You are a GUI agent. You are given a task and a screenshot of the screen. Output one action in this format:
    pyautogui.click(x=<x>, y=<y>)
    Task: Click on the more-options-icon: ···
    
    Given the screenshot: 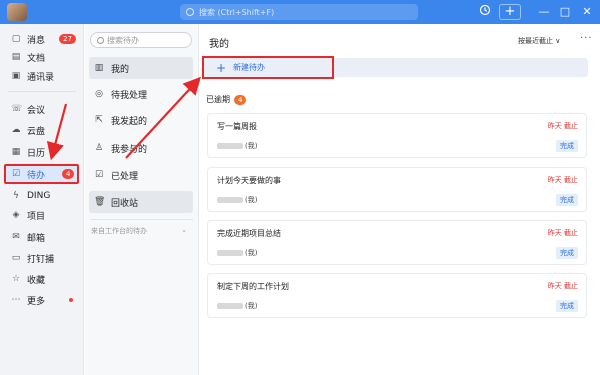 What is the action you would take?
    pyautogui.click(x=586, y=38)
    